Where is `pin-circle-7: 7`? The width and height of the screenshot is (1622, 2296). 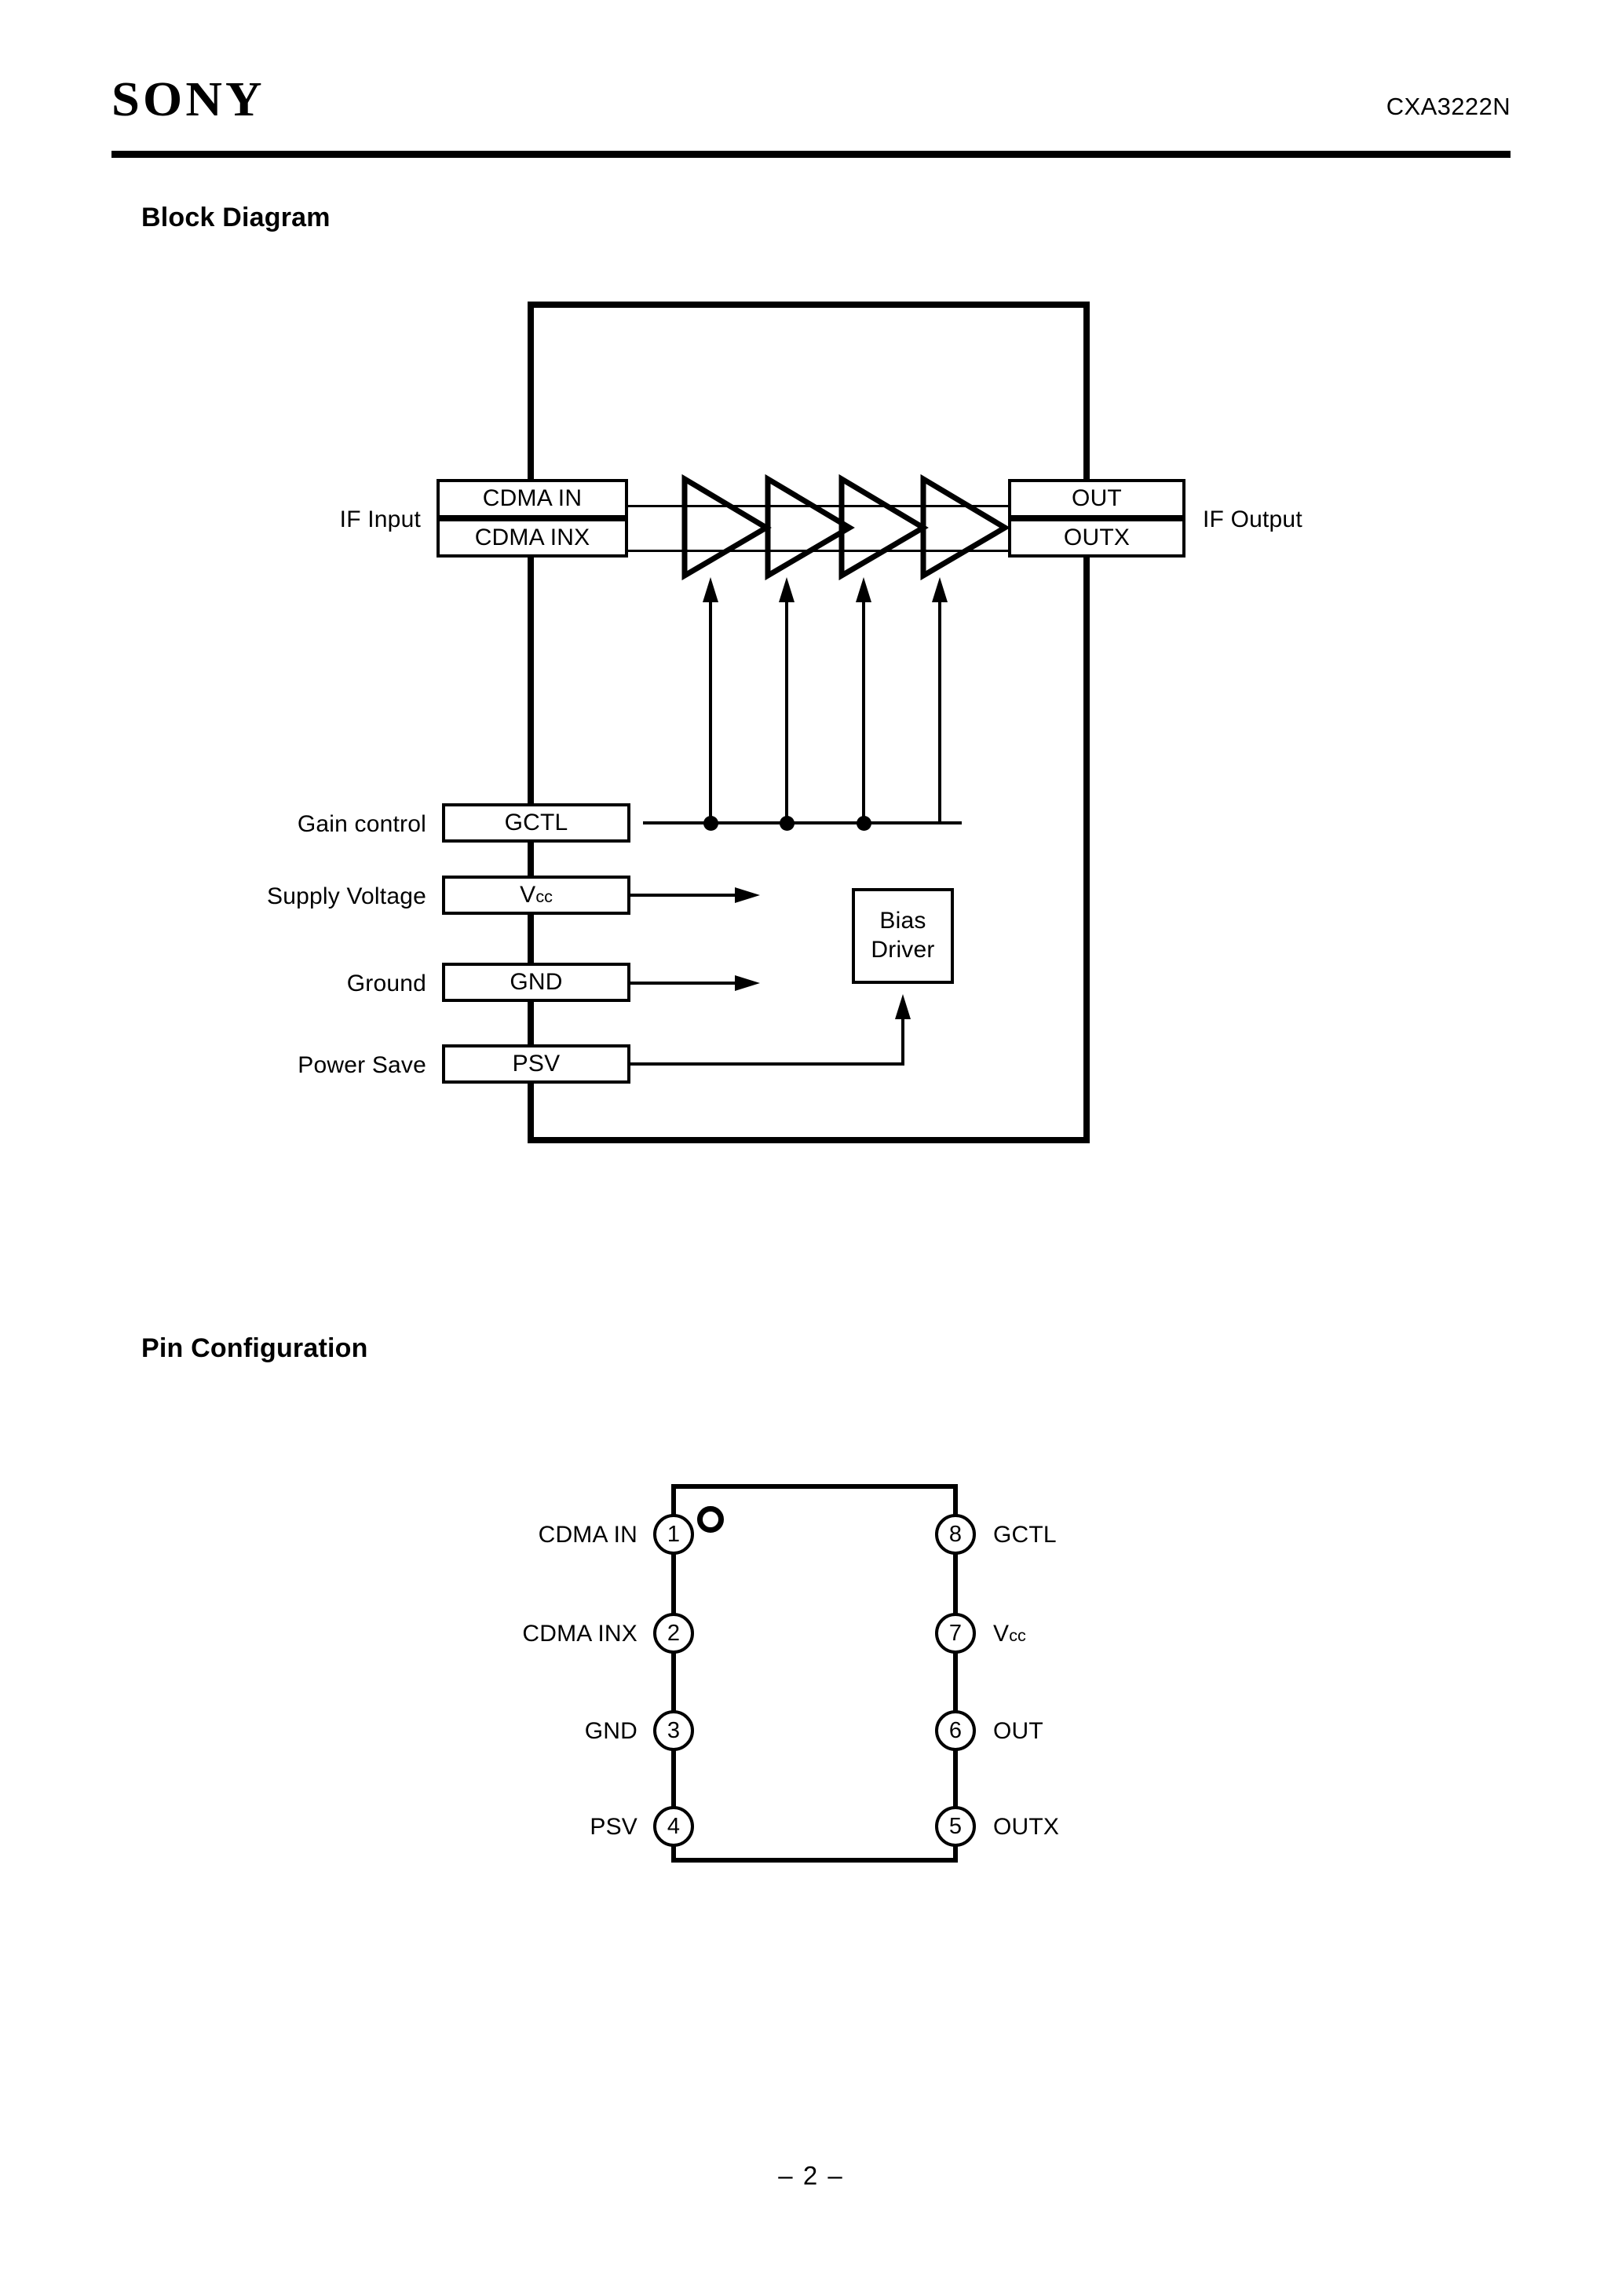 pin-circle-7: 7 is located at coordinates (955, 1634).